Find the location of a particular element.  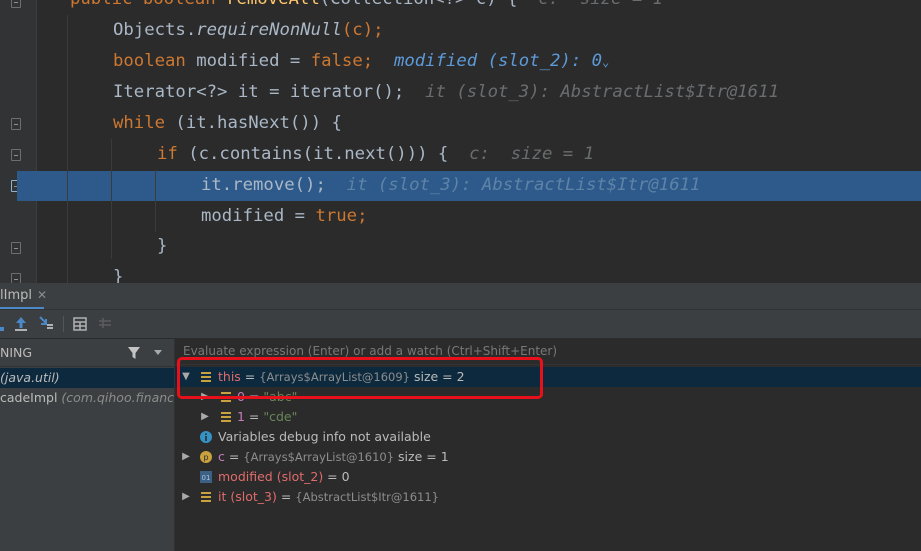

variable-row-c: ▶ p c = {Arrays$ArrayList@1610} size = 1 is located at coordinates (548, 457).